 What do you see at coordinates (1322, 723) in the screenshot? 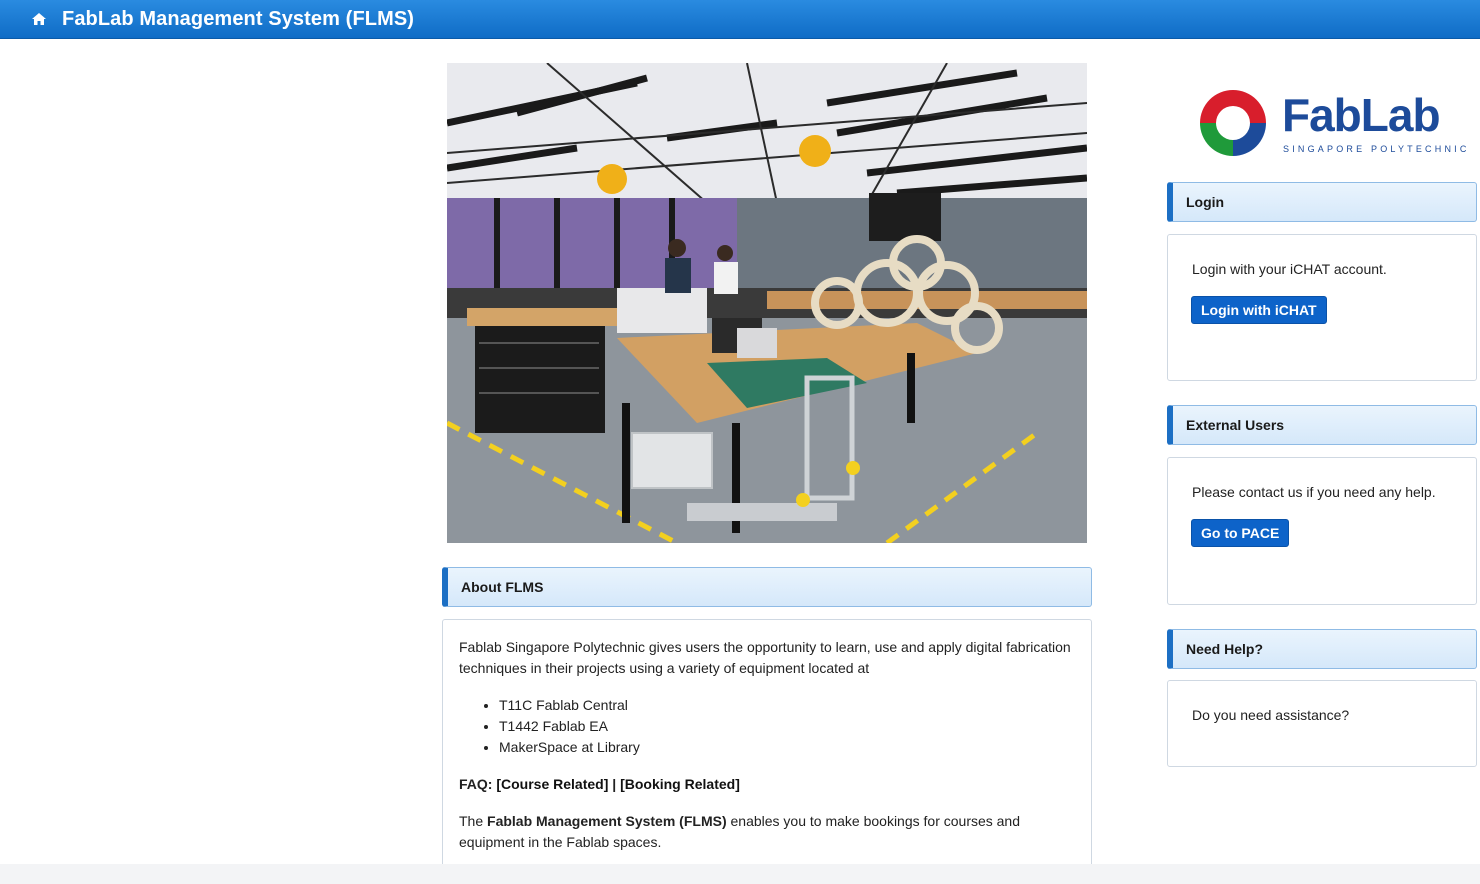
I see `help-panel-body: Do you need assistance?` at bounding box center [1322, 723].